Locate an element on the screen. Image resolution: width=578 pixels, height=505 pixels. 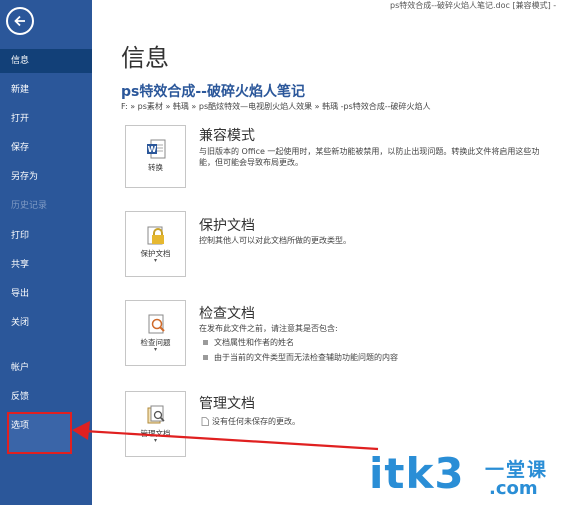
annotation-arrow-icon is located at coordinates (225, 436).